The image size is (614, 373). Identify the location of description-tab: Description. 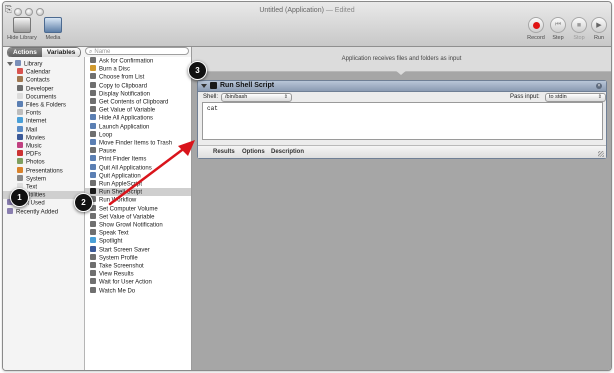
(287, 152).